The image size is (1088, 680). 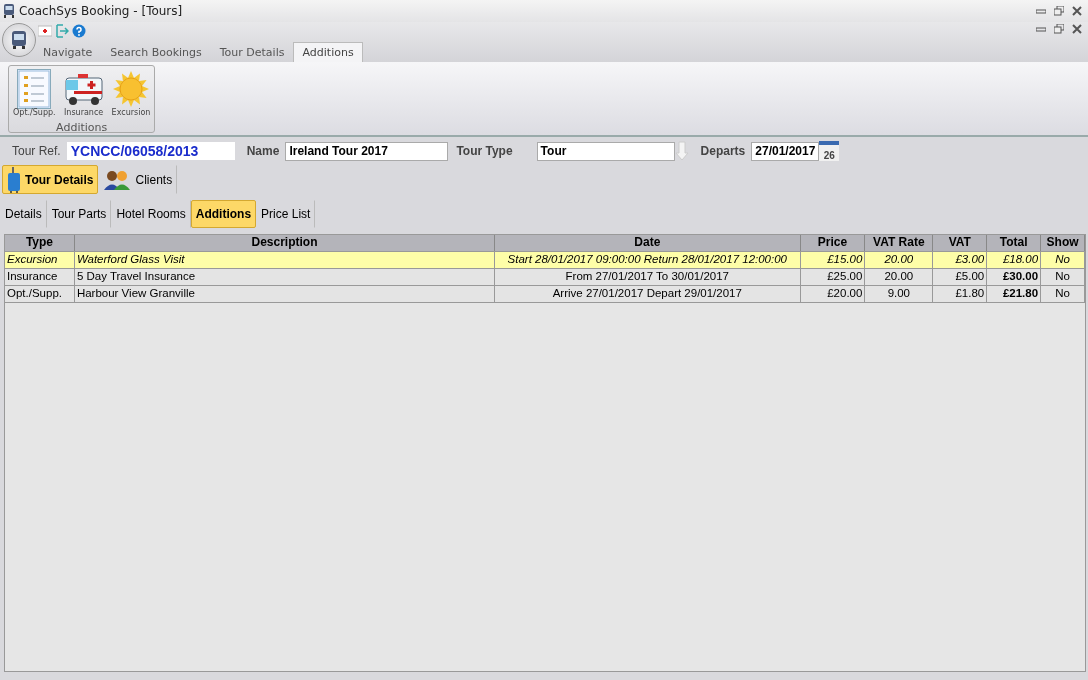 What do you see at coordinates (285, 260) in the screenshot?
I see `table-cell: Waterford Glass Visit` at bounding box center [285, 260].